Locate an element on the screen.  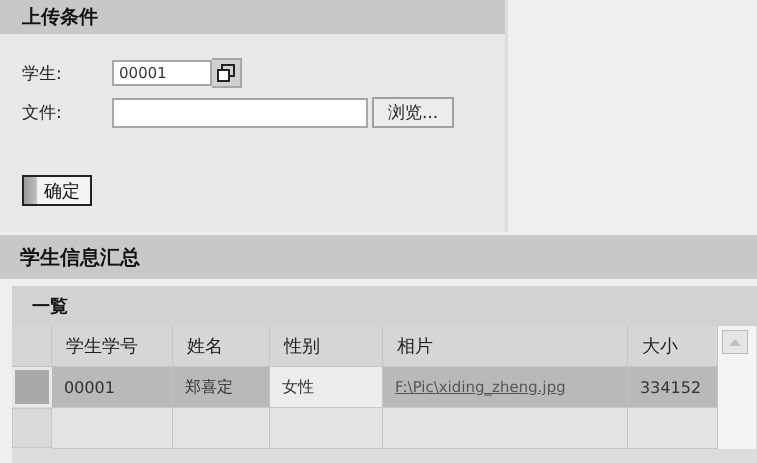
column-header: 大小 is located at coordinates (673, 346).